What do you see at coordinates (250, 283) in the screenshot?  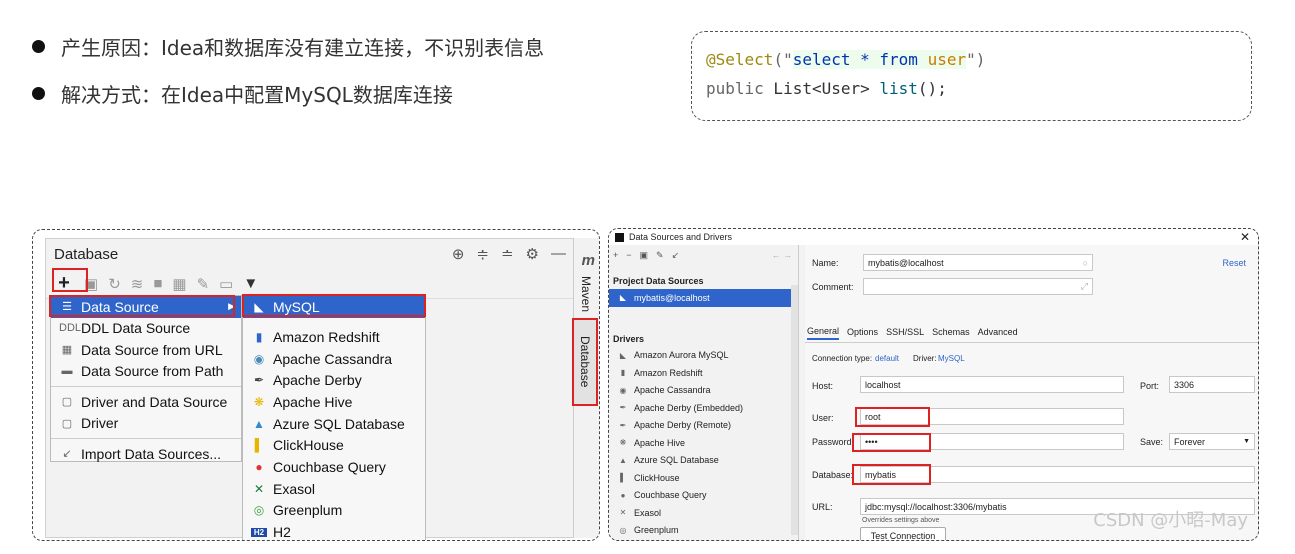 I see `filter-icon: ▼` at bounding box center [250, 283].